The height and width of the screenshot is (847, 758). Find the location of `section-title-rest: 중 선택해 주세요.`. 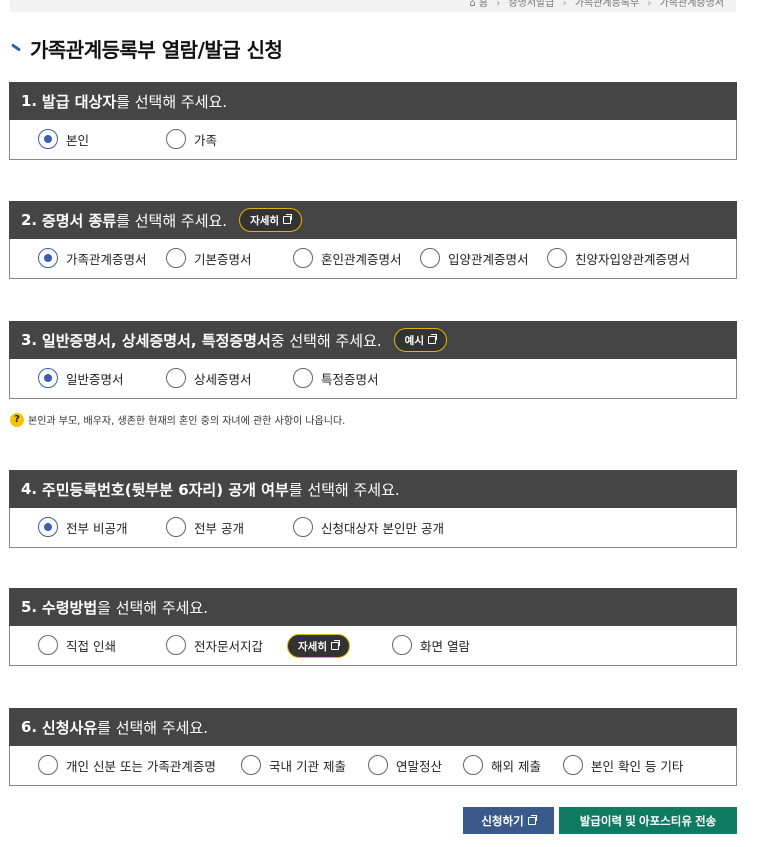

section-title-rest: 중 선택해 주세요. is located at coordinates (326, 340).